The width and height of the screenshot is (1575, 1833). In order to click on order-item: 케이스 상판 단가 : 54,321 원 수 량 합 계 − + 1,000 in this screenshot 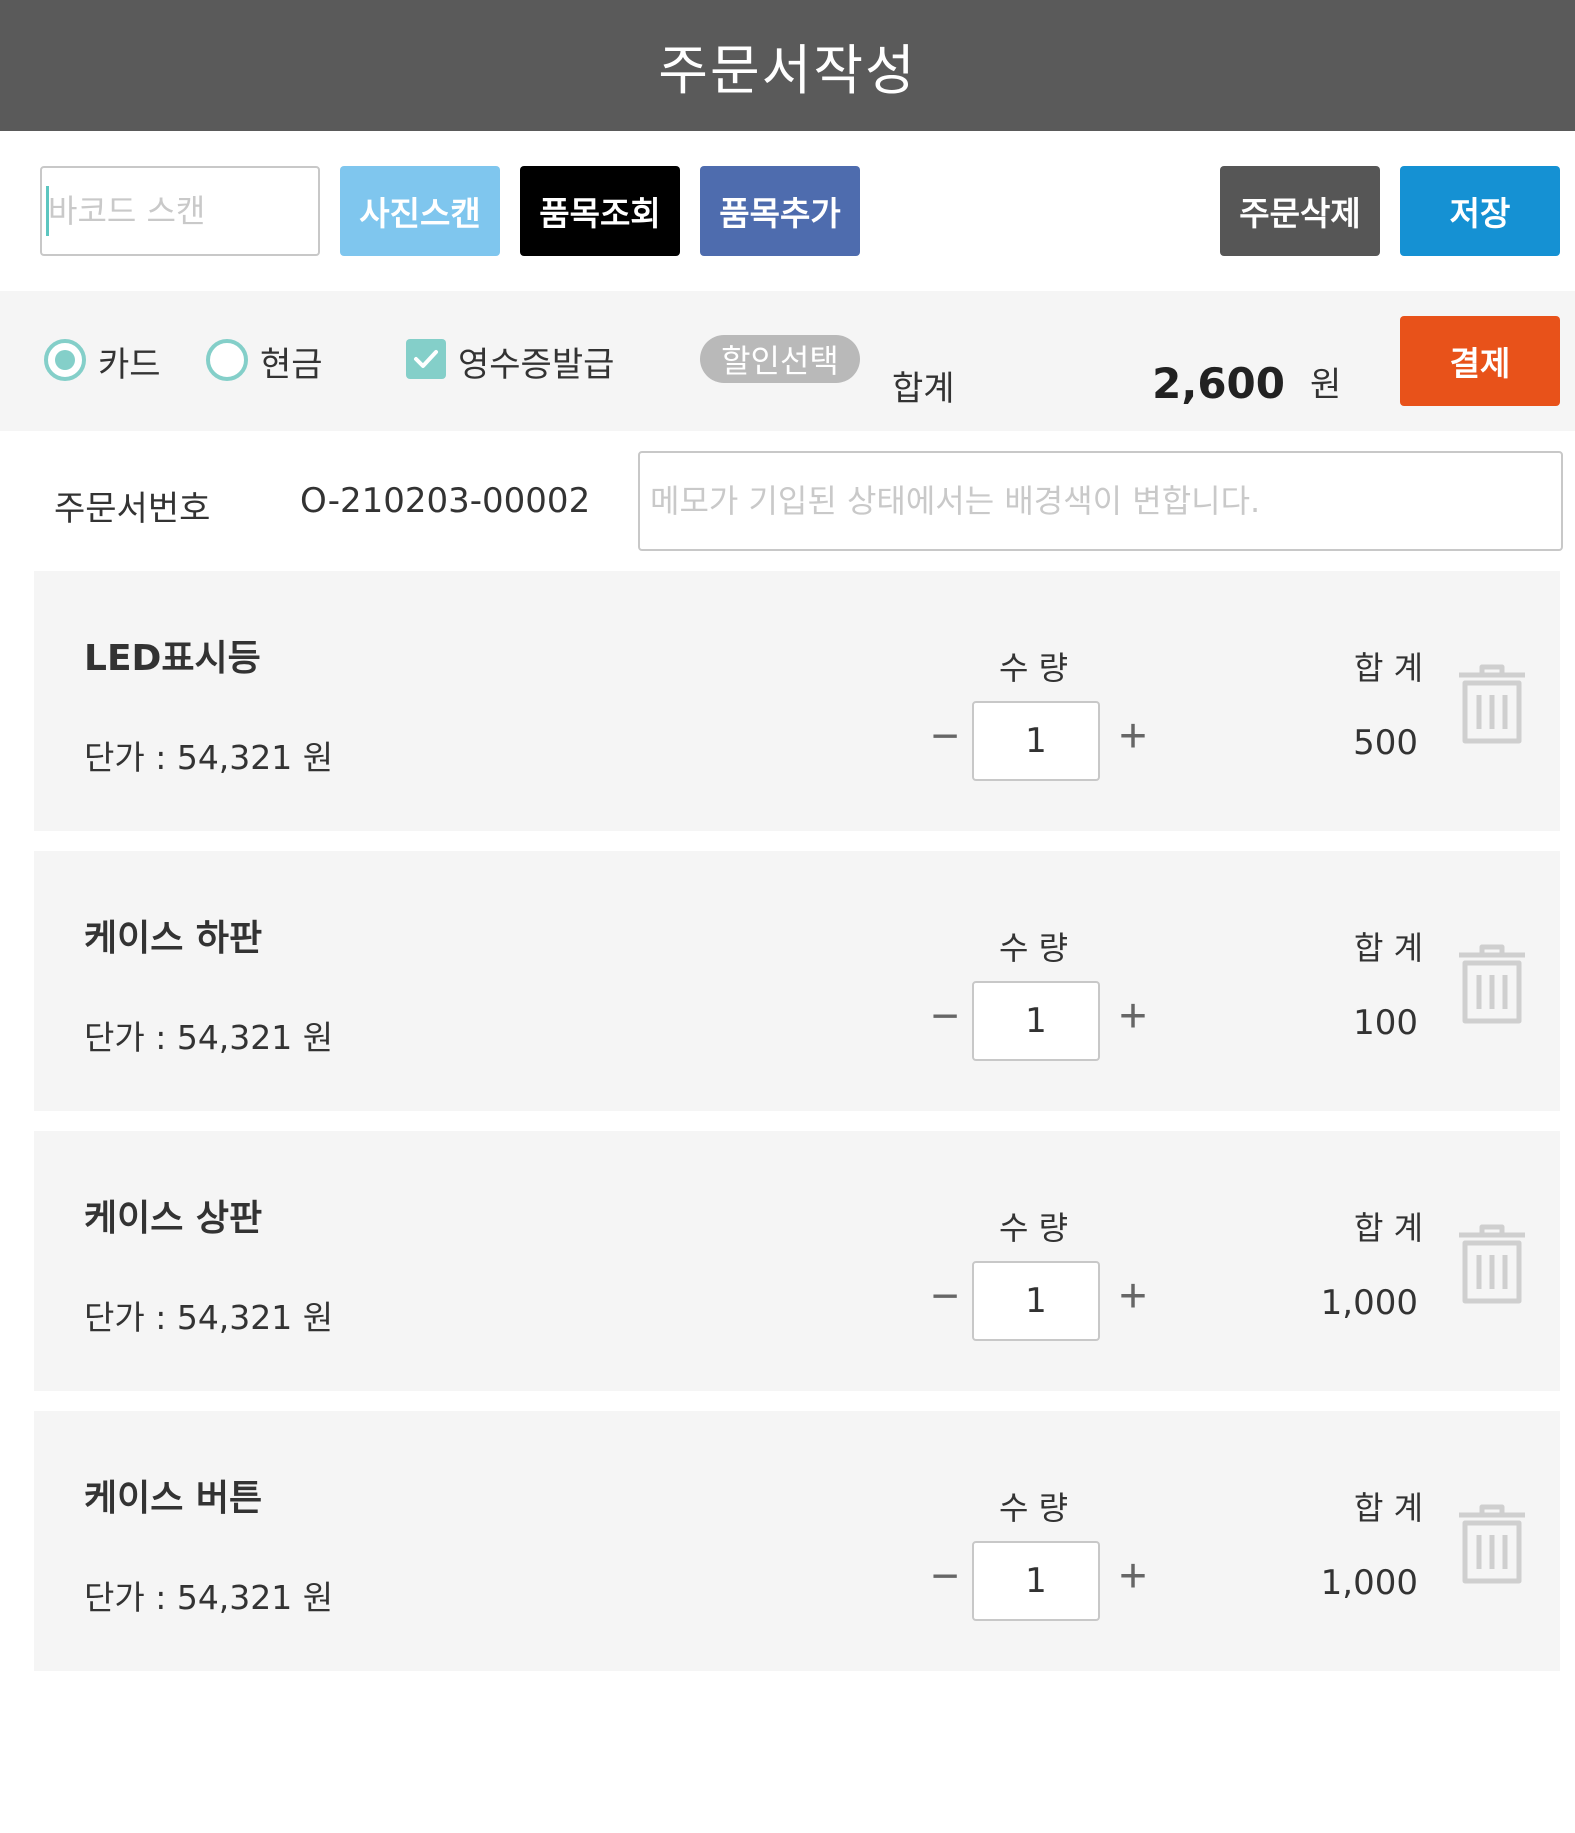, I will do `click(797, 1261)`.